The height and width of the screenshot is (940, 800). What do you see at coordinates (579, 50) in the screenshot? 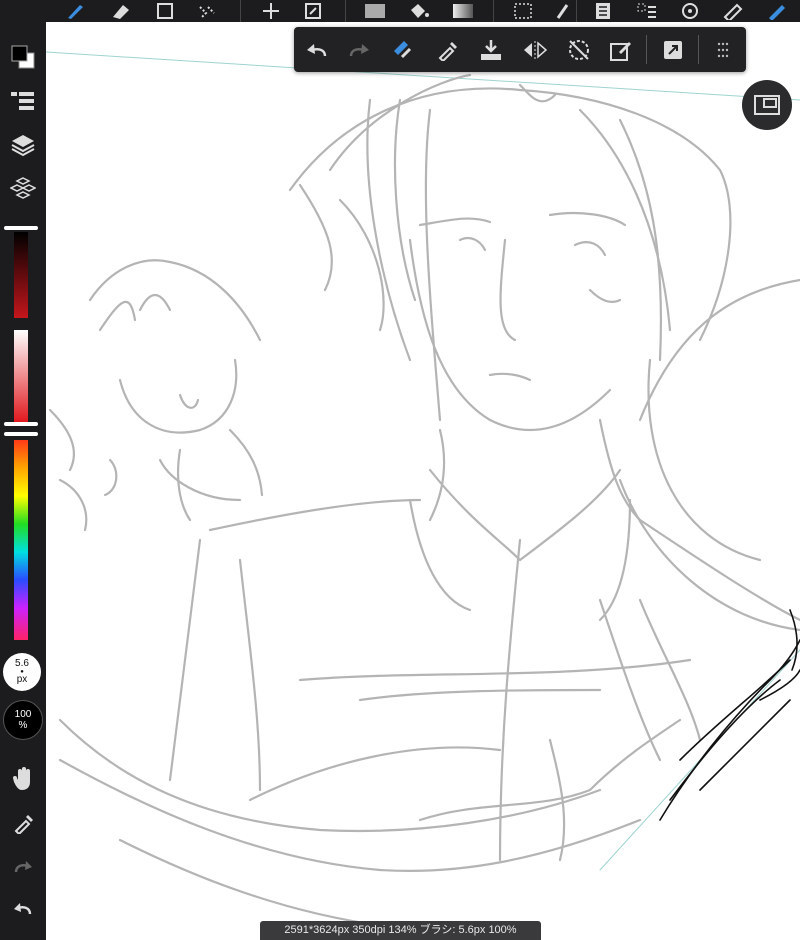
I see `rotate-off-icon` at bounding box center [579, 50].